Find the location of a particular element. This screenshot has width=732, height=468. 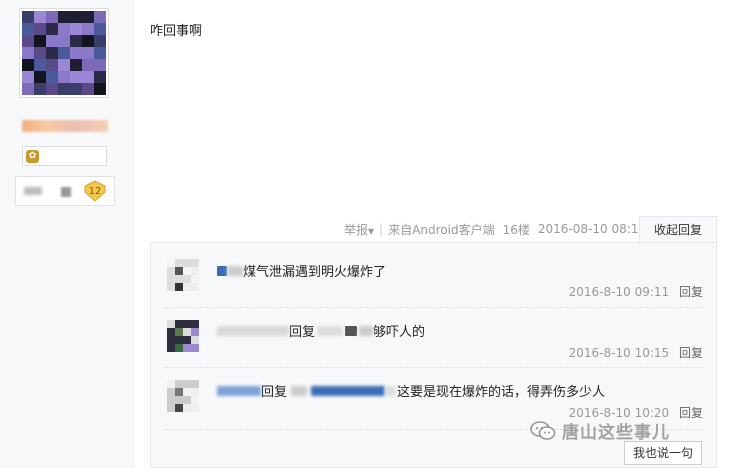

reply-text: 够吓人的 is located at coordinates (399, 332).